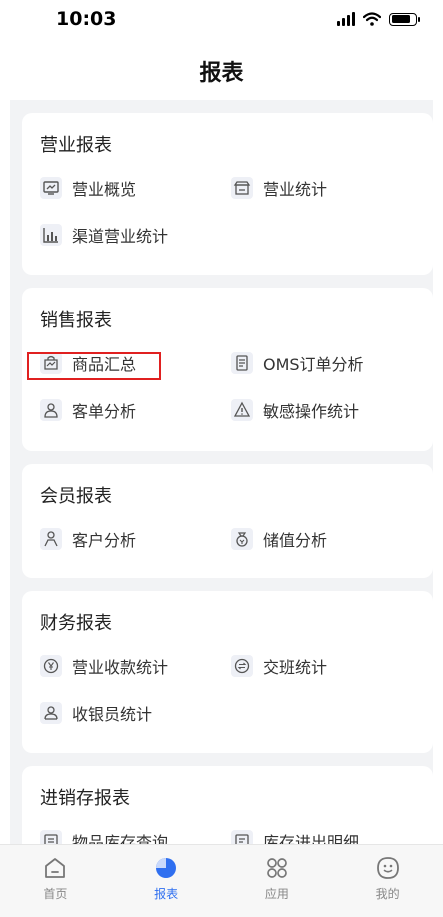 The width and height of the screenshot is (443, 917). I want to click on report-item-inventory-query: 物品库存查询, so click(104, 836).